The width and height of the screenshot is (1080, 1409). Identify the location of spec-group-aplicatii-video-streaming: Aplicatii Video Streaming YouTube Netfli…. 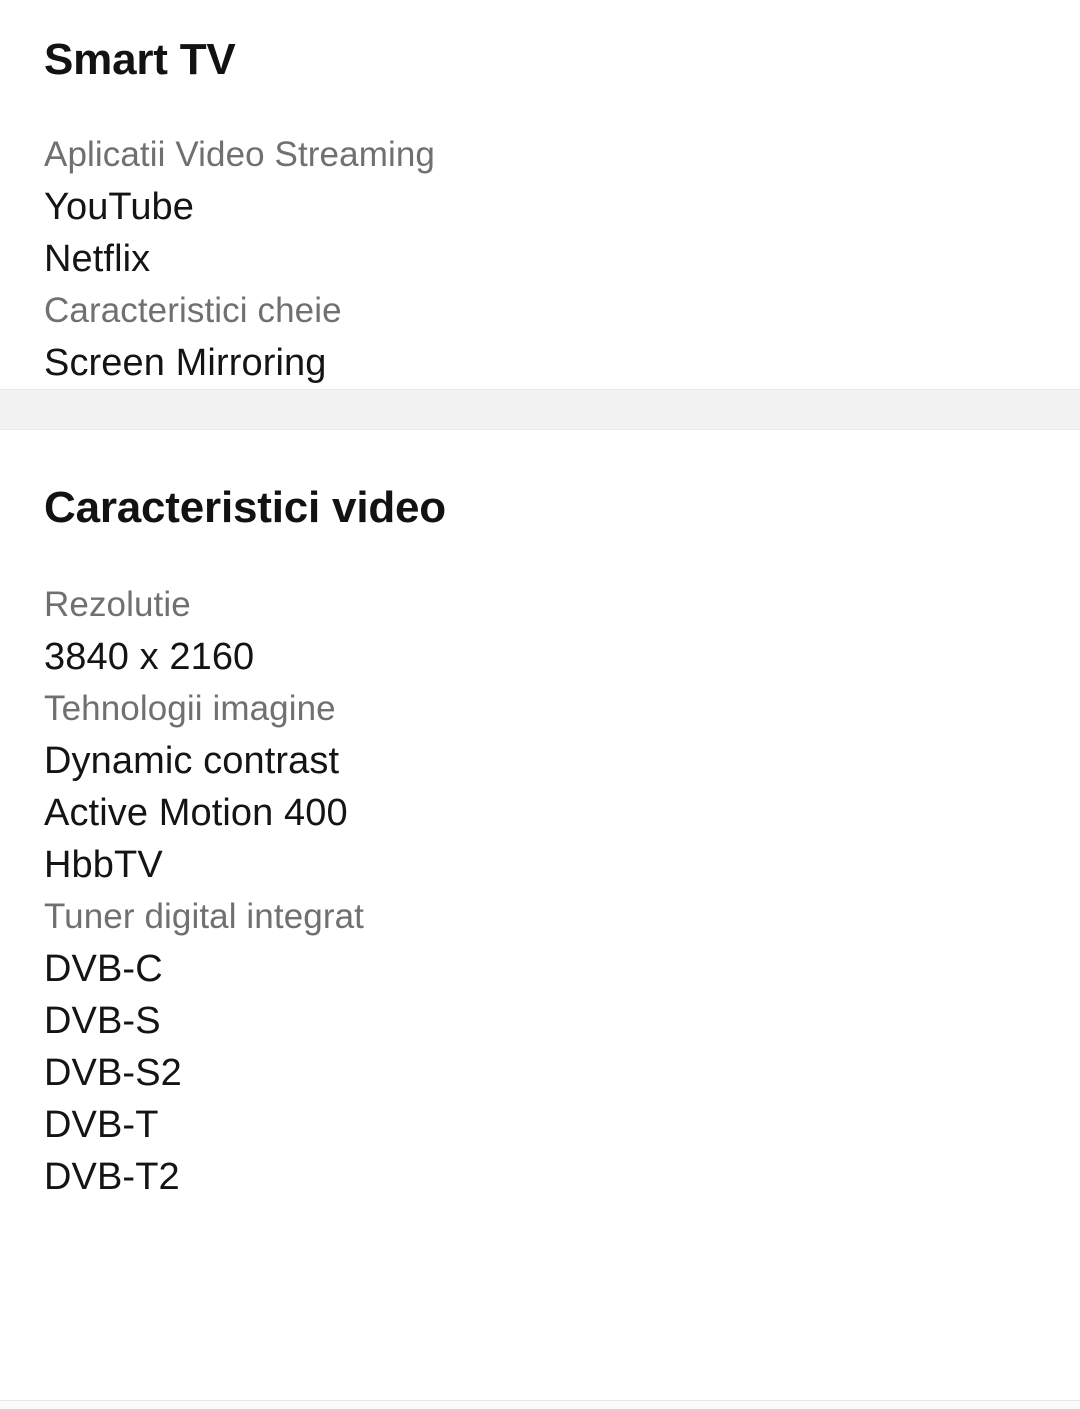
(540, 207).